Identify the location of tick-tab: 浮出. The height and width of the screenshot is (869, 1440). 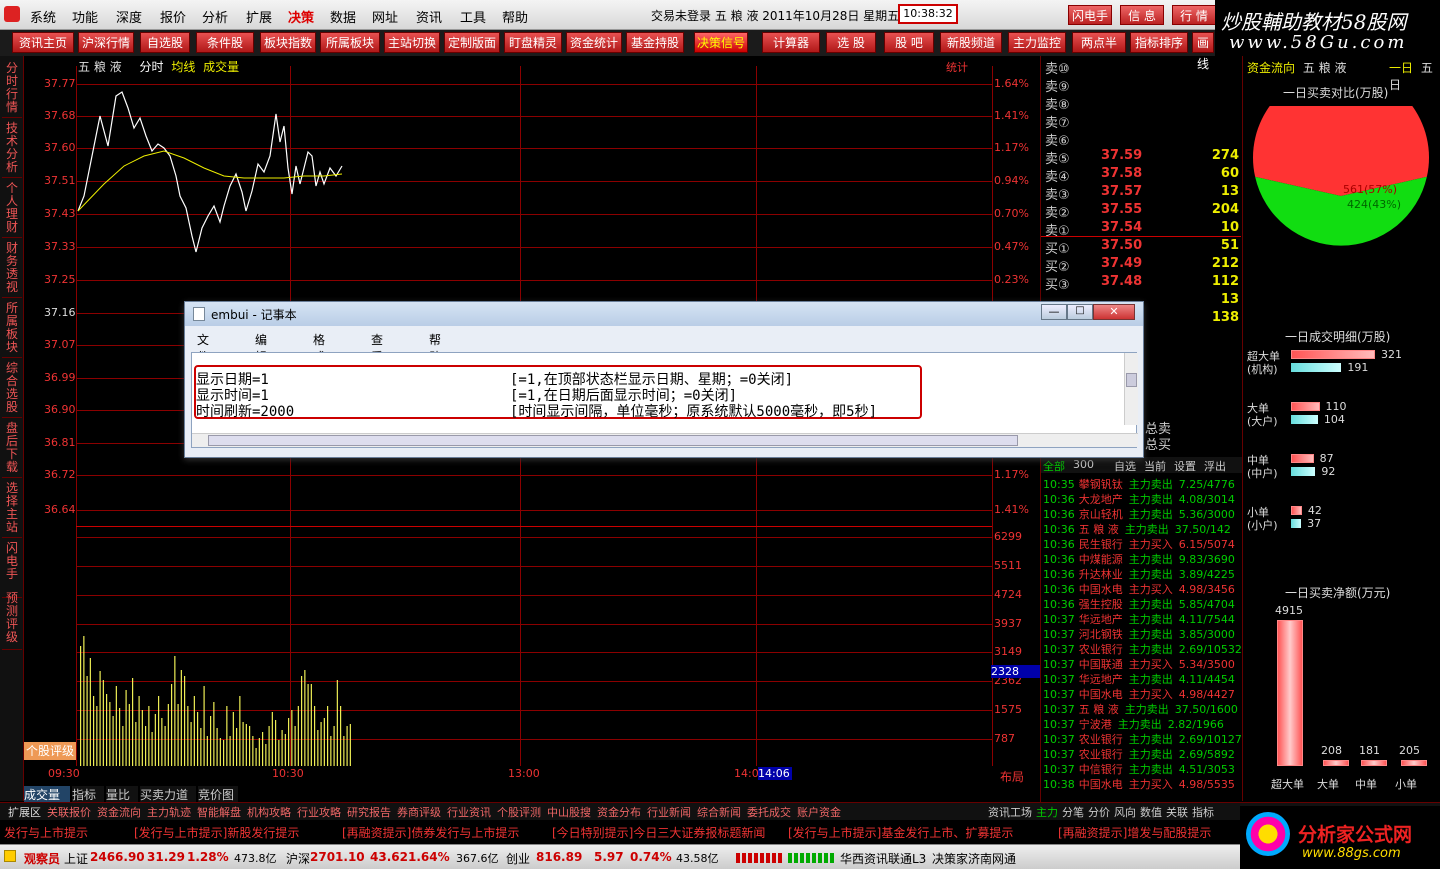
(1215, 466).